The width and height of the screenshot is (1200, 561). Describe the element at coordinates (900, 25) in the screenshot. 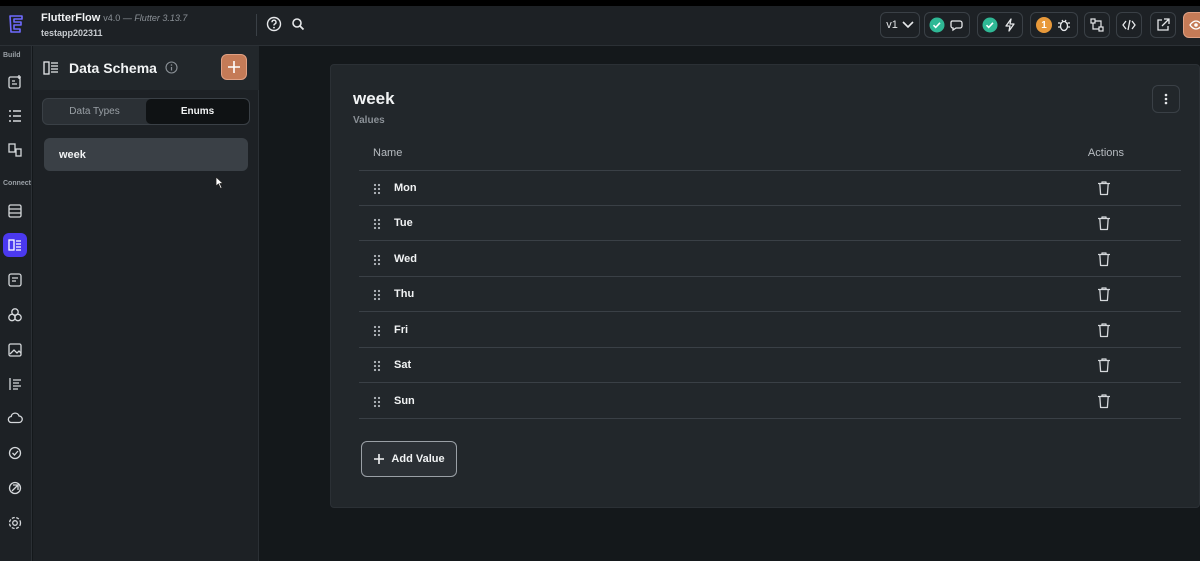

I see `version-select: v1` at that location.